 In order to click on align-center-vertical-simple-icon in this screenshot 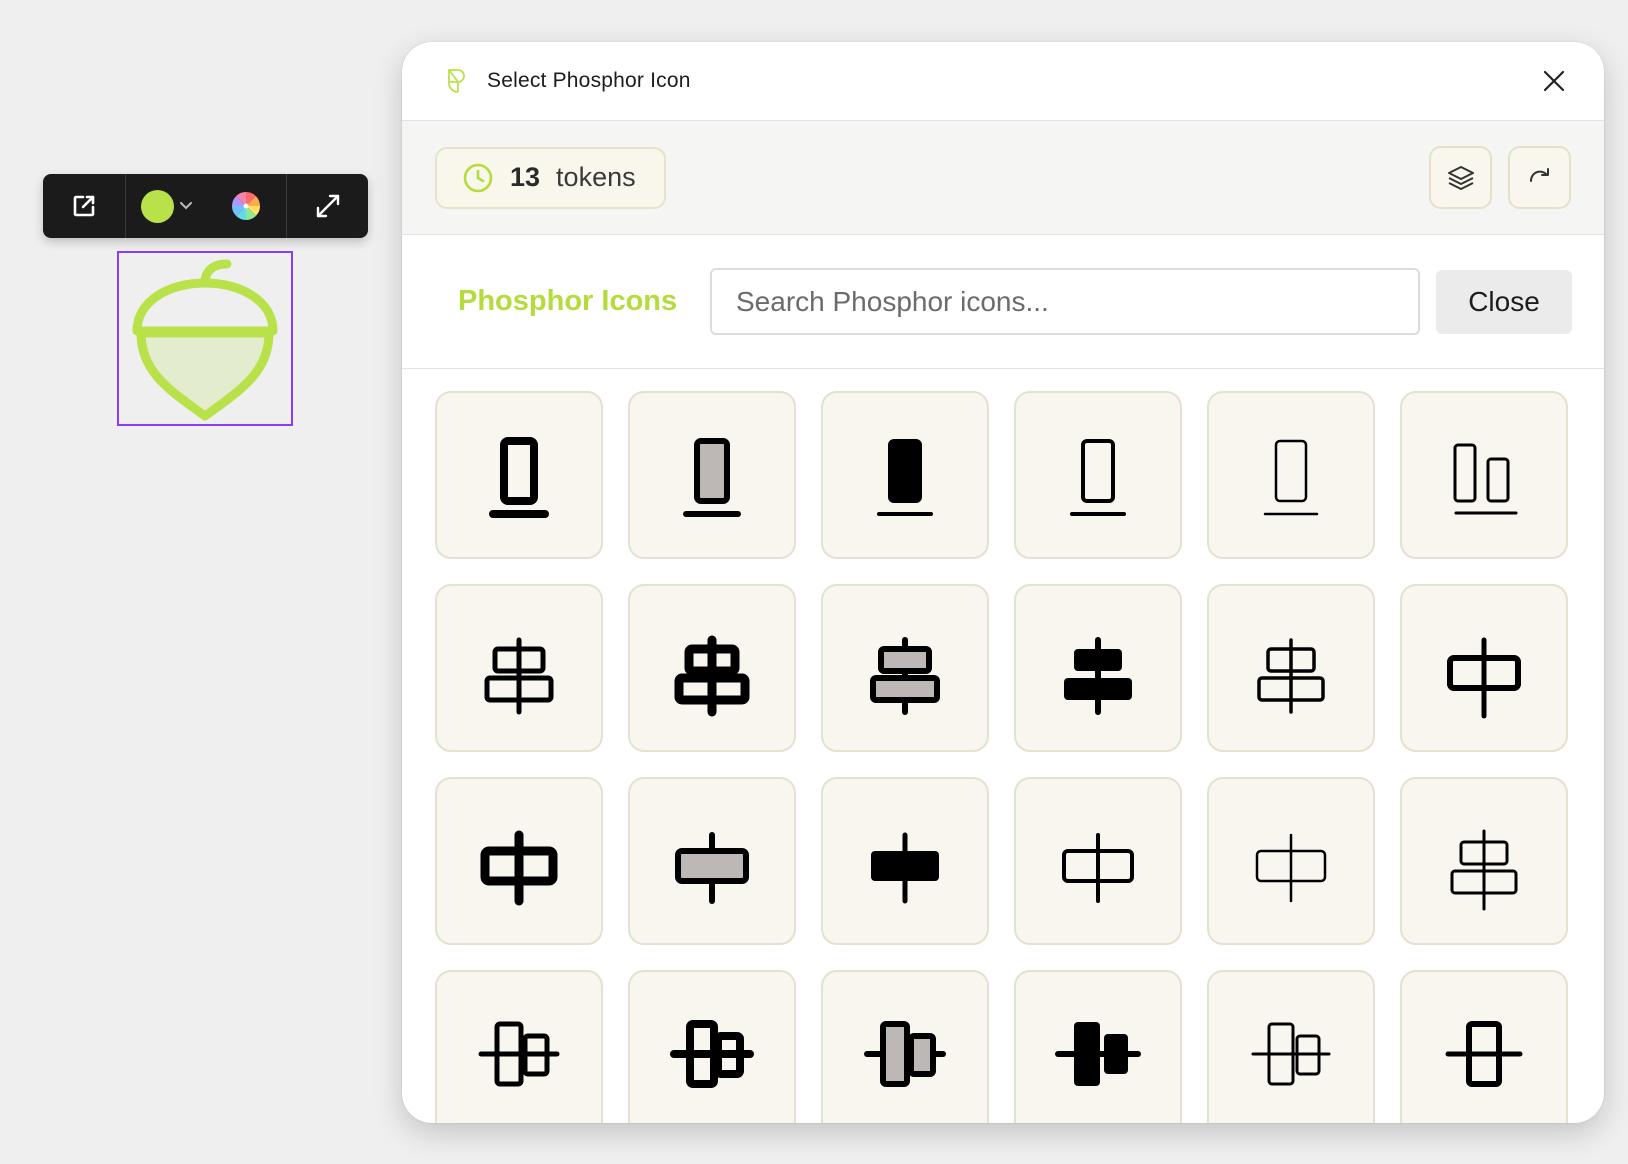, I will do `click(1484, 1054)`.